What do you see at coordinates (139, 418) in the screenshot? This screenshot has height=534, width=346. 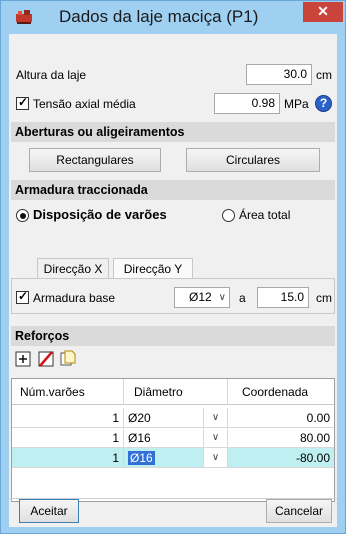 I see `cell-diameter-value: Ø20` at bounding box center [139, 418].